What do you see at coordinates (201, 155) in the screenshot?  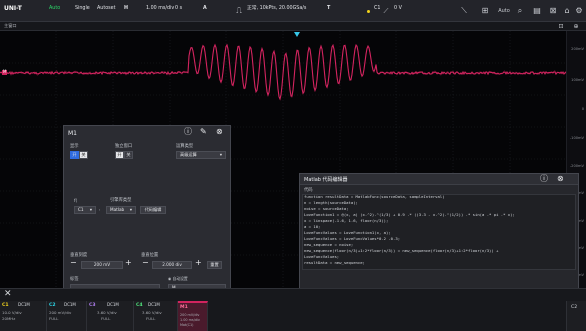 I see `op-type-select: 高级运算 ▾` at bounding box center [201, 155].